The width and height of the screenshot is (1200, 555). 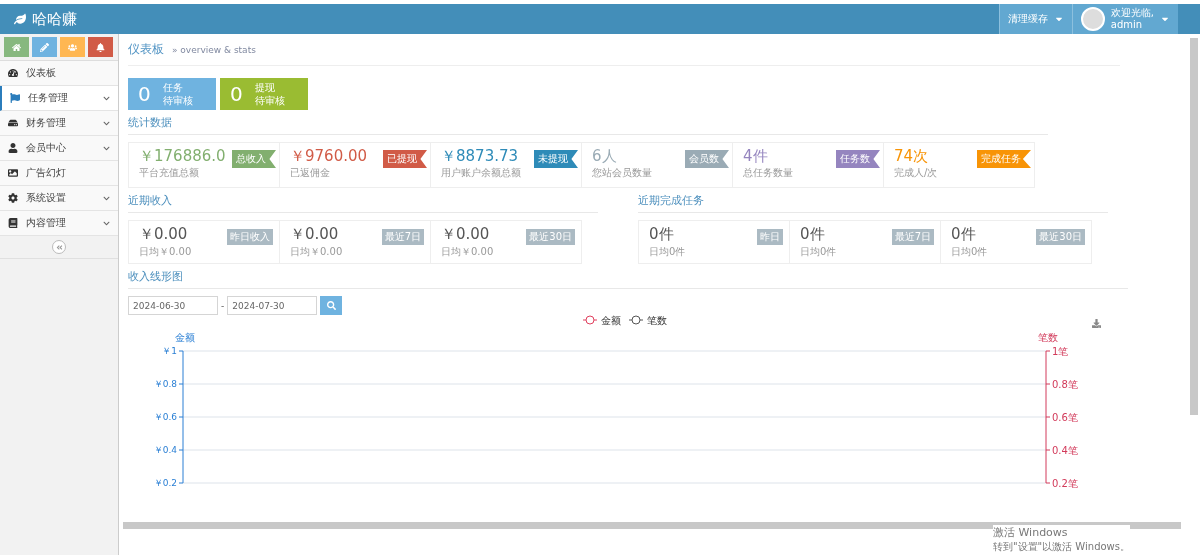 I want to click on search-button, so click(x=331, y=305).